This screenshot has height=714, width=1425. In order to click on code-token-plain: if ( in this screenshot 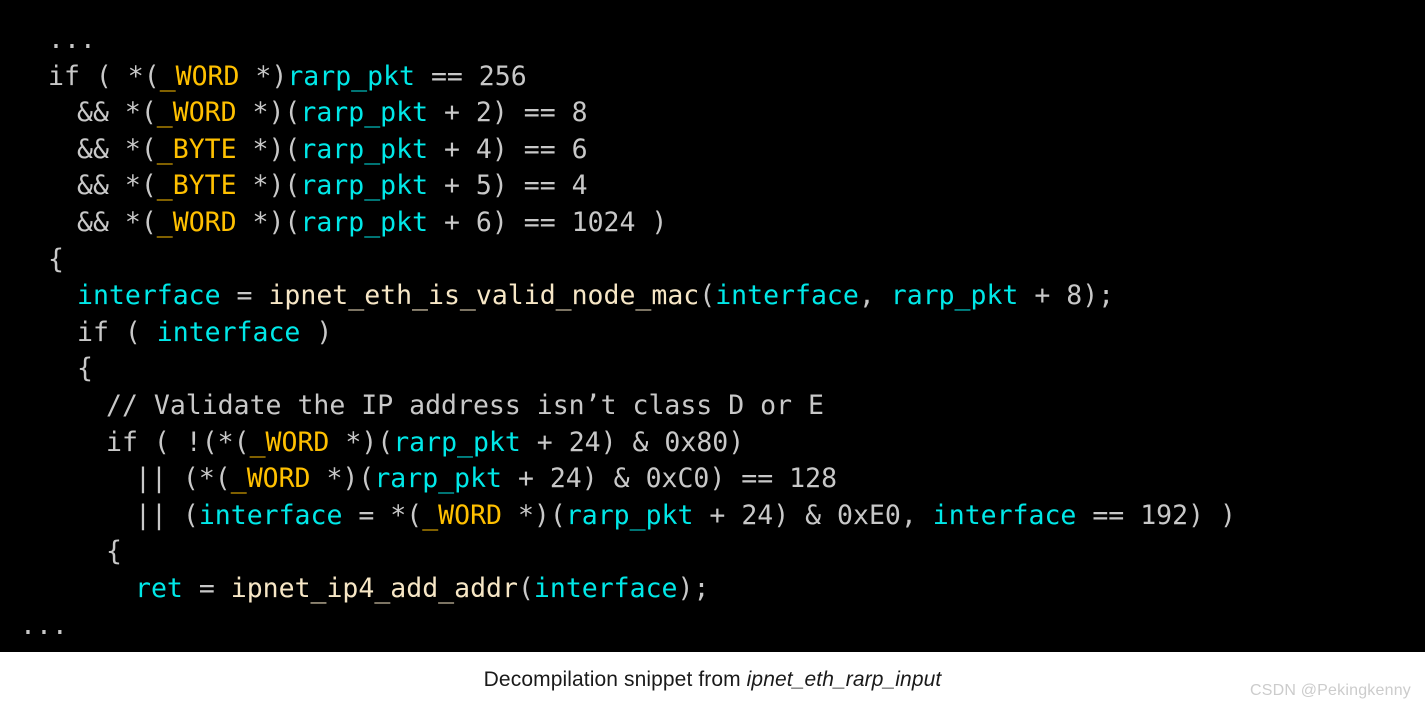, I will do `click(117, 332)`.